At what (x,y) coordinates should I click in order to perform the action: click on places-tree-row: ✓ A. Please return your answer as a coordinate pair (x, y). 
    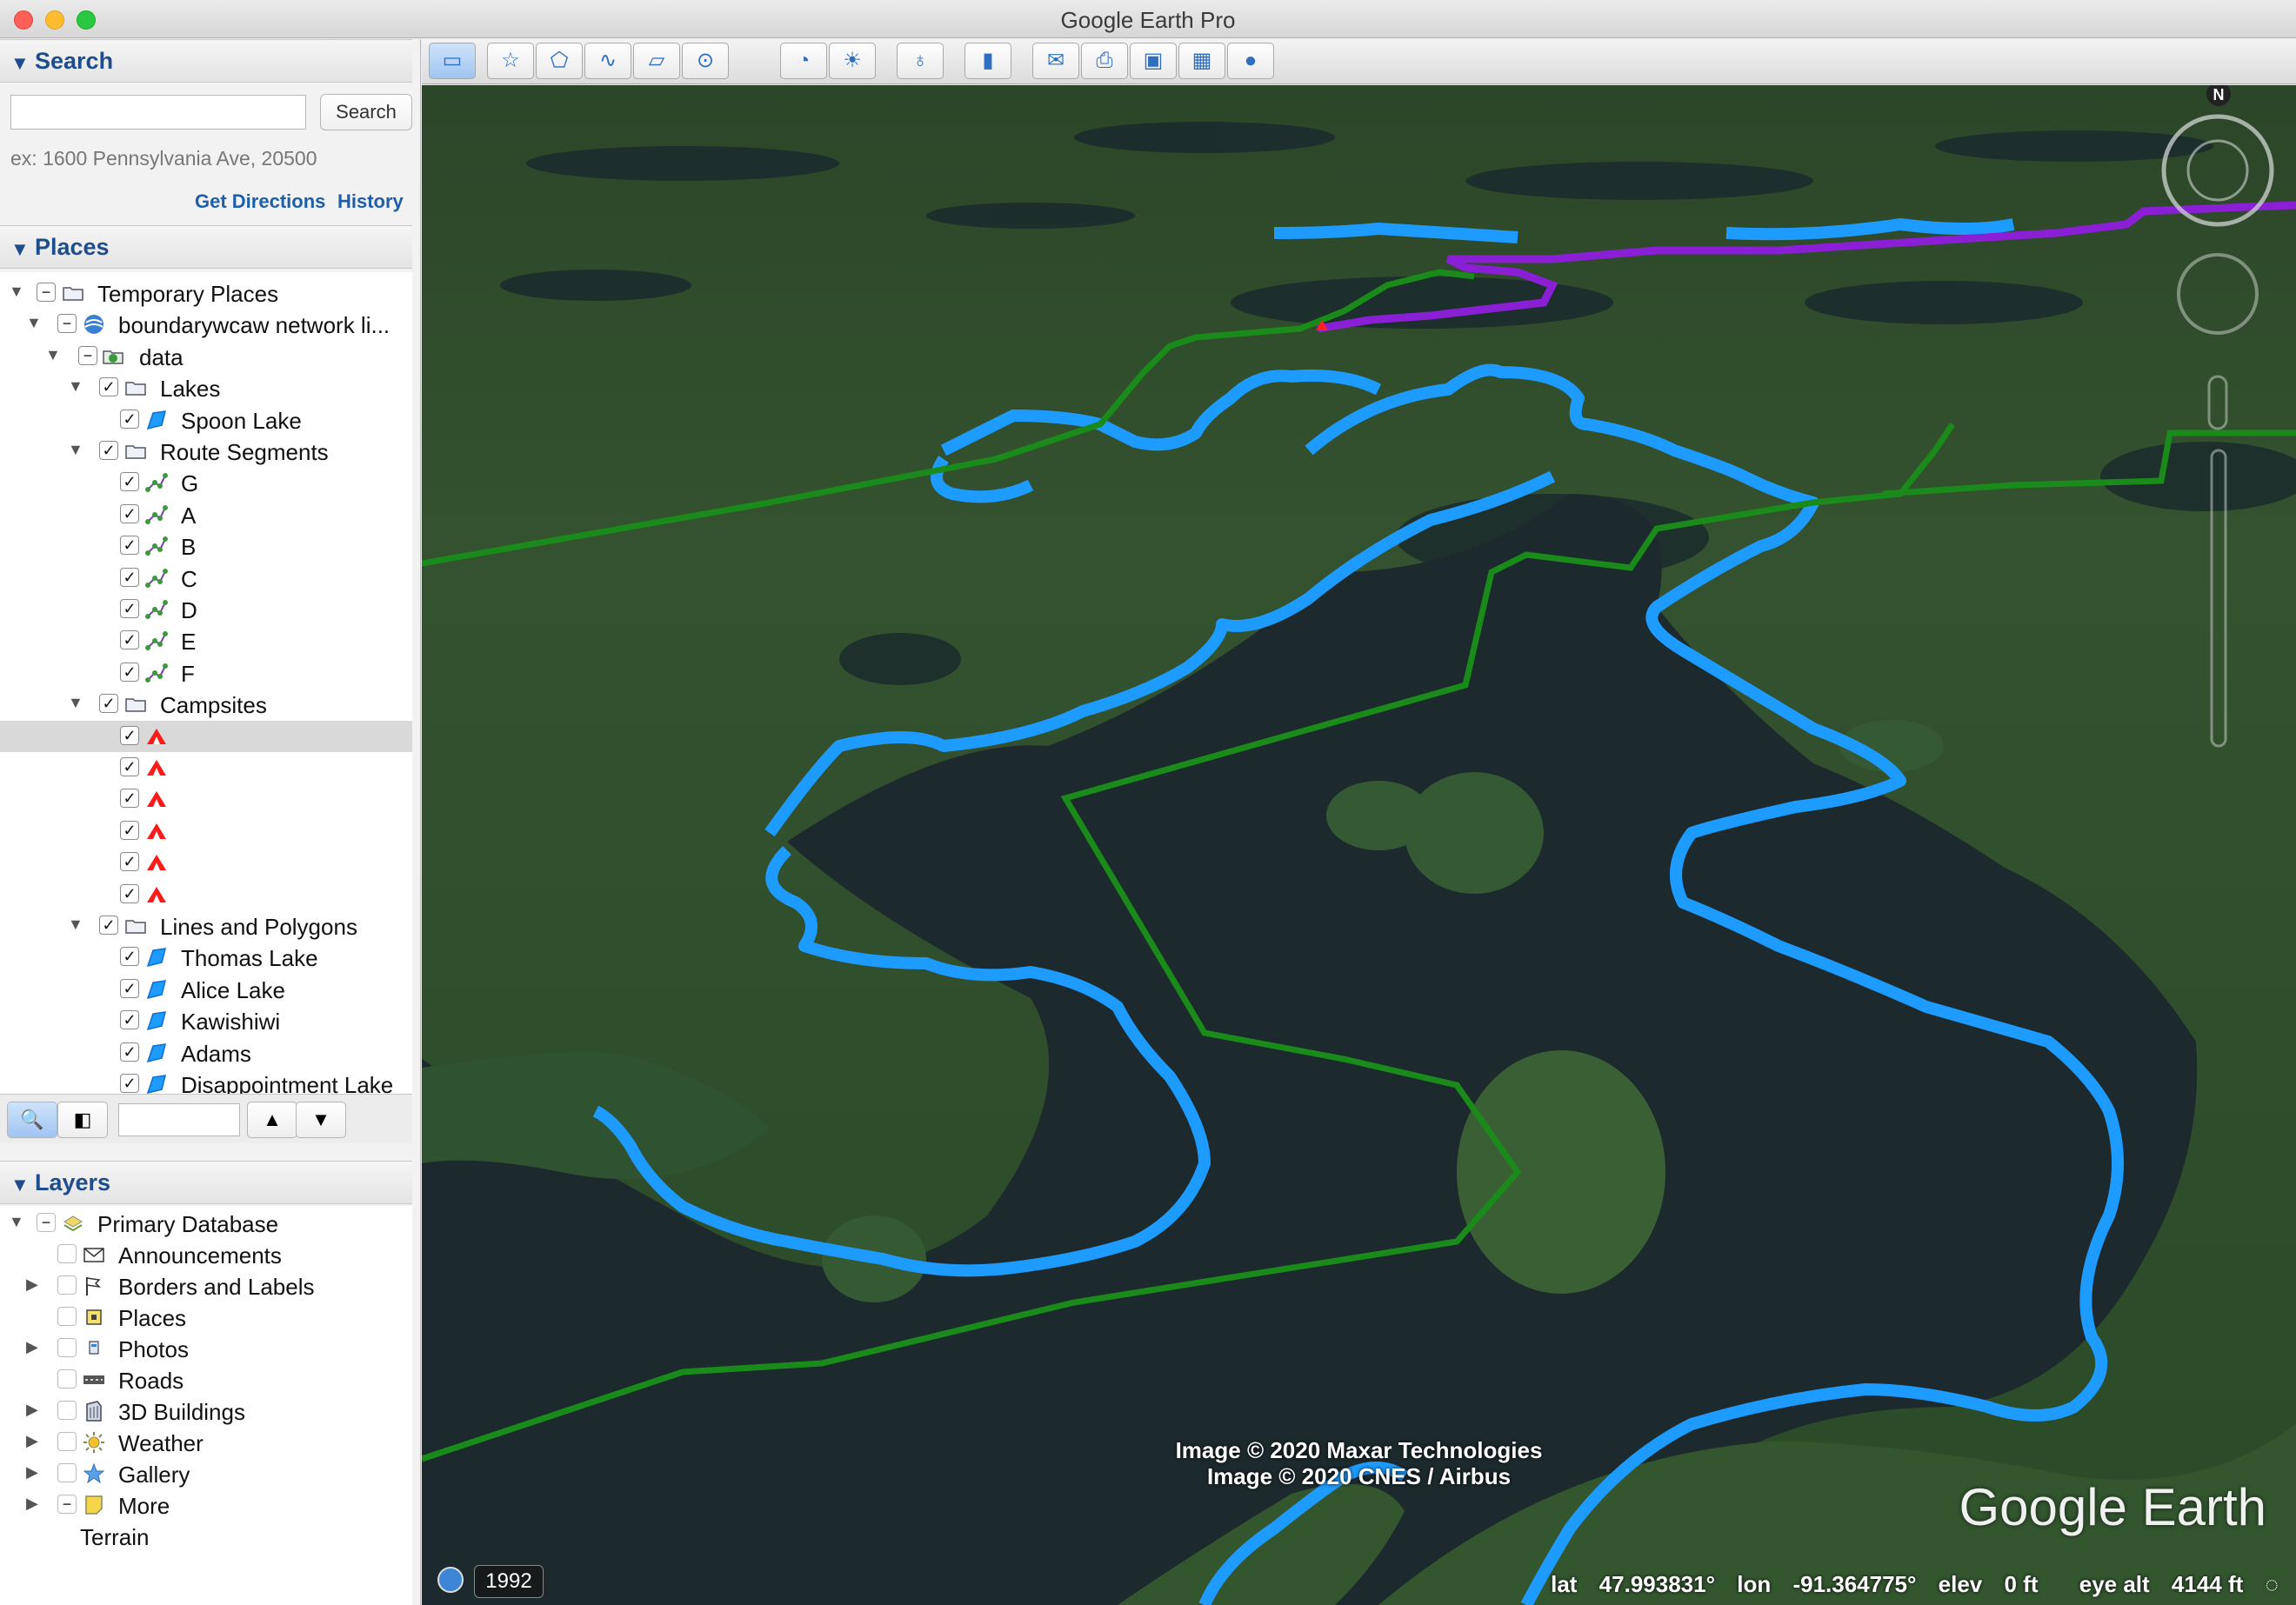
    Looking at the image, I should click on (206, 514).